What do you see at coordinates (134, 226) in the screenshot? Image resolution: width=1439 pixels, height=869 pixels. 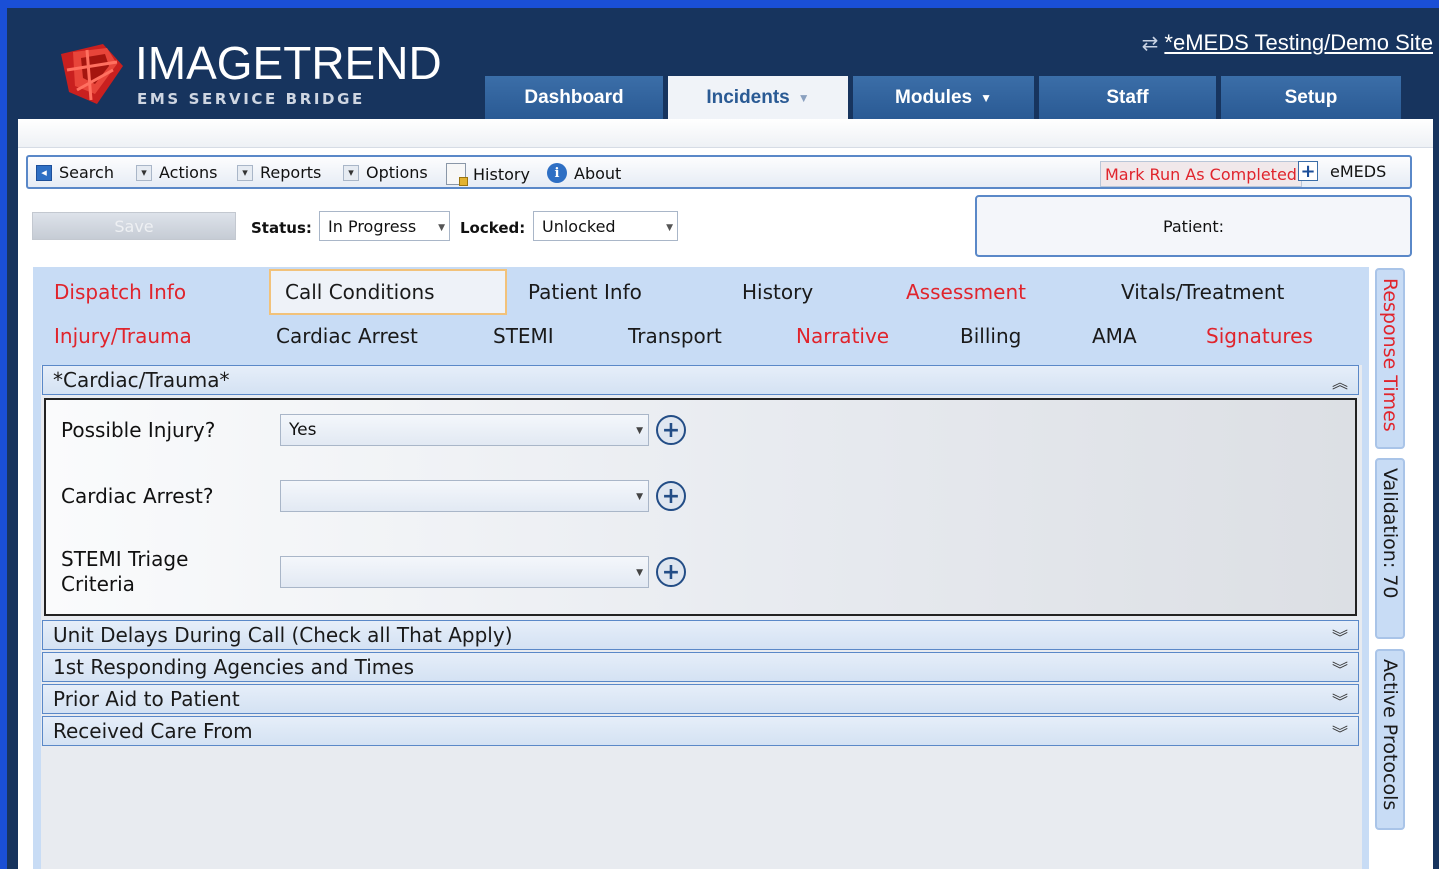 I see `save-button: Save` at bounding box center [134, 226].